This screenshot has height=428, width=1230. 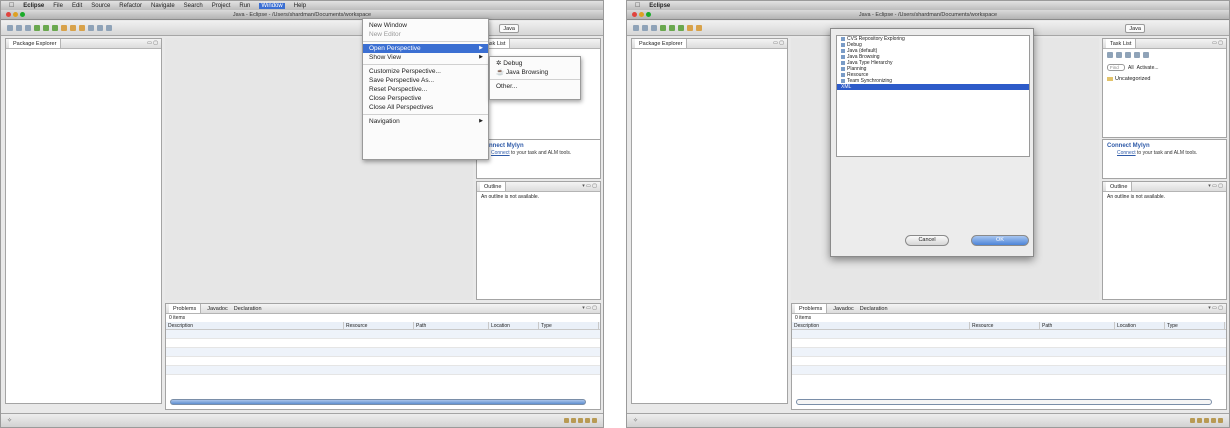 I want to click on menu-project: Project, so click(x=221, y=6).